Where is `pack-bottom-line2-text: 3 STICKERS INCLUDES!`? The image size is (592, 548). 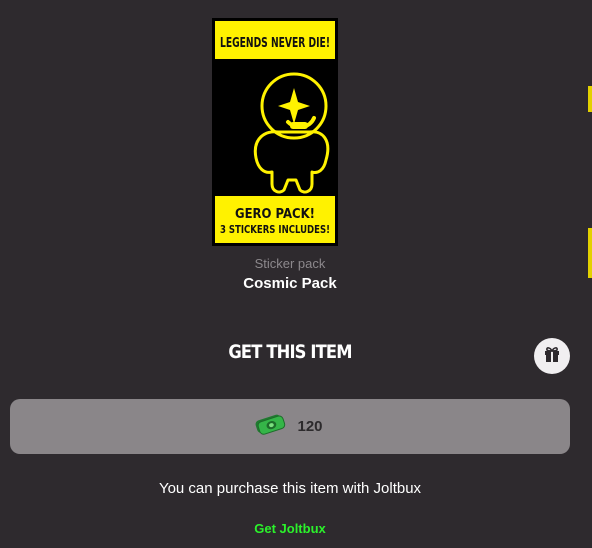 pack-bottom-line2-text: 3 STICKERS INCLUDES! is located at coordinates (275, 229).